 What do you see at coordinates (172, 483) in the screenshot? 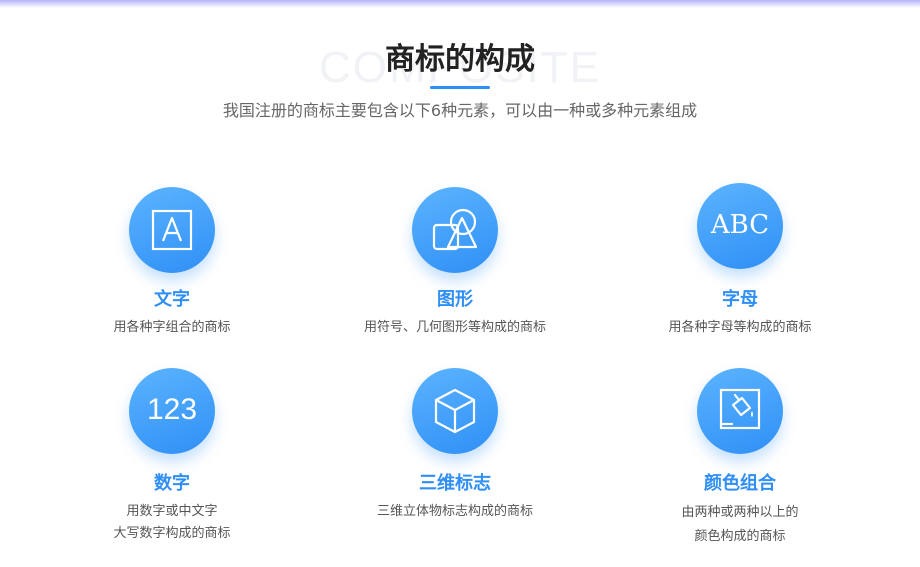
I see `element-title: 数字` at bounding box center [172, 483].